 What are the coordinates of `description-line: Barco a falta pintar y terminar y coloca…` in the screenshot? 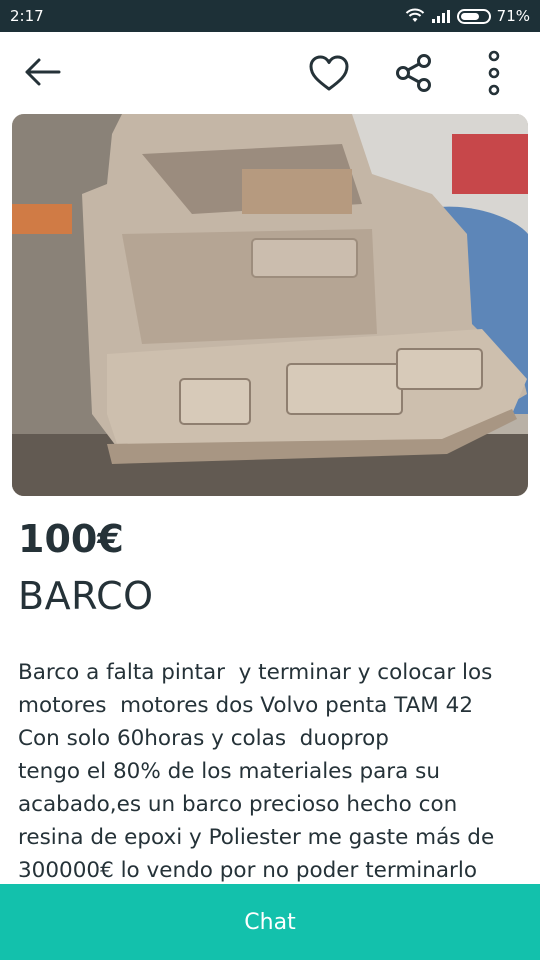 It's located at (255, 672).